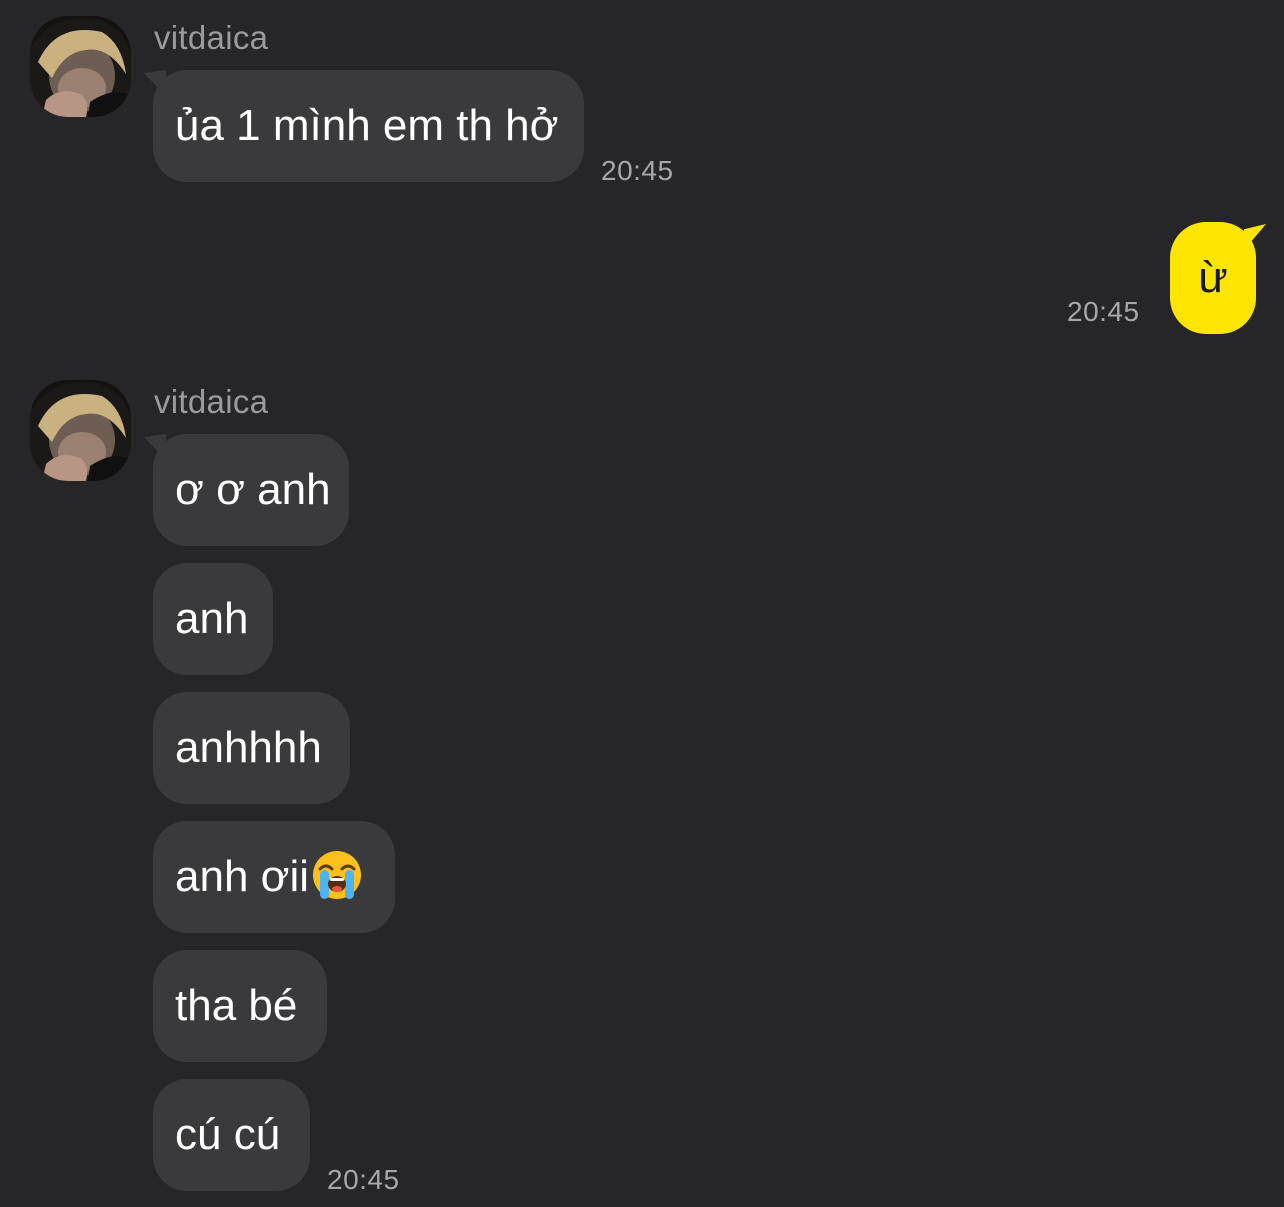 The height and width of the screenshot is (1207, 1284). What do you see at coordinates (213, 619) in the screenshot?
I see `message-bubble: anh` at bounding box center [213, 619].